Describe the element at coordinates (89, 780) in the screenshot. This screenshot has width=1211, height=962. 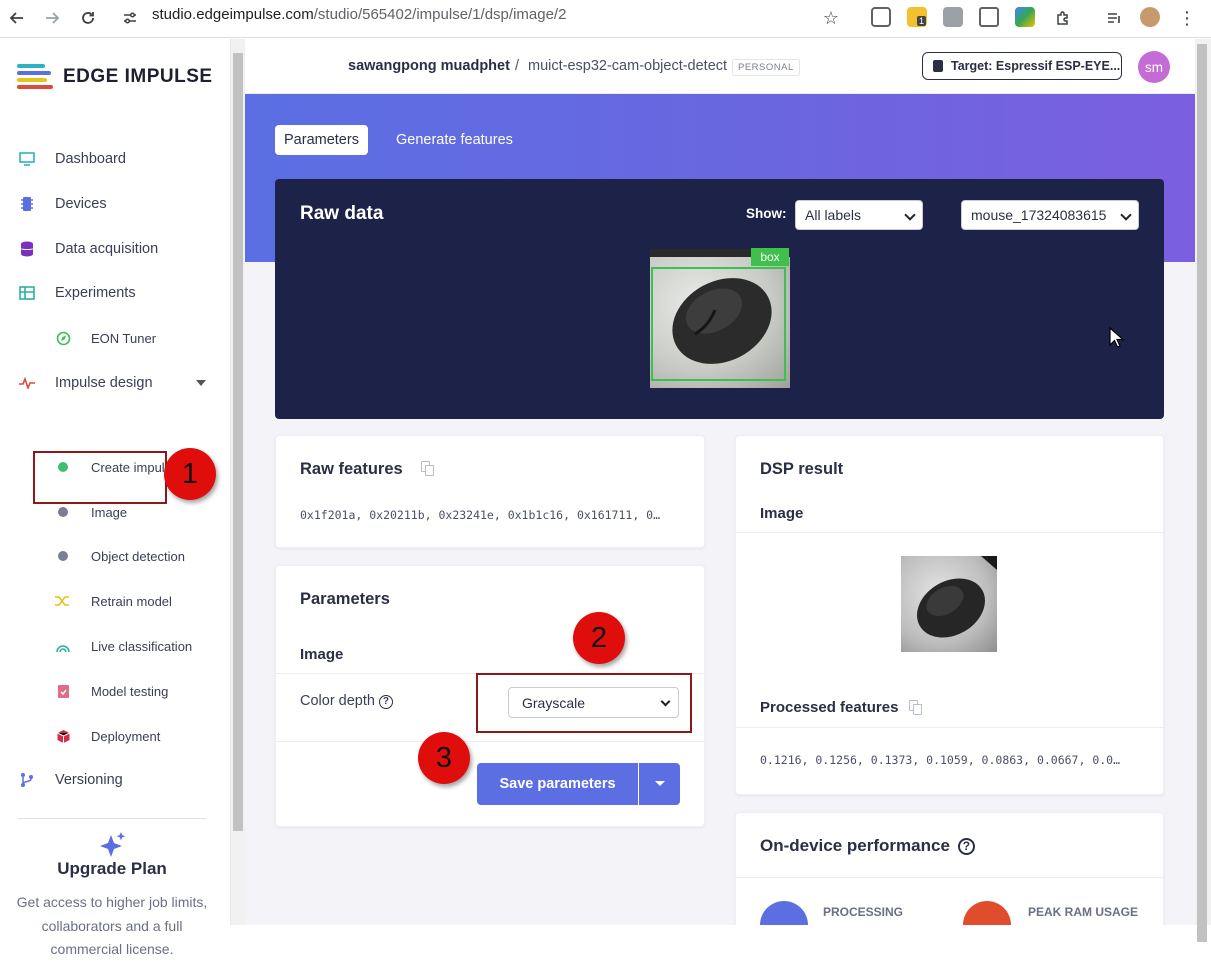
I see `sidebar-item-label: Versioning` at that location.